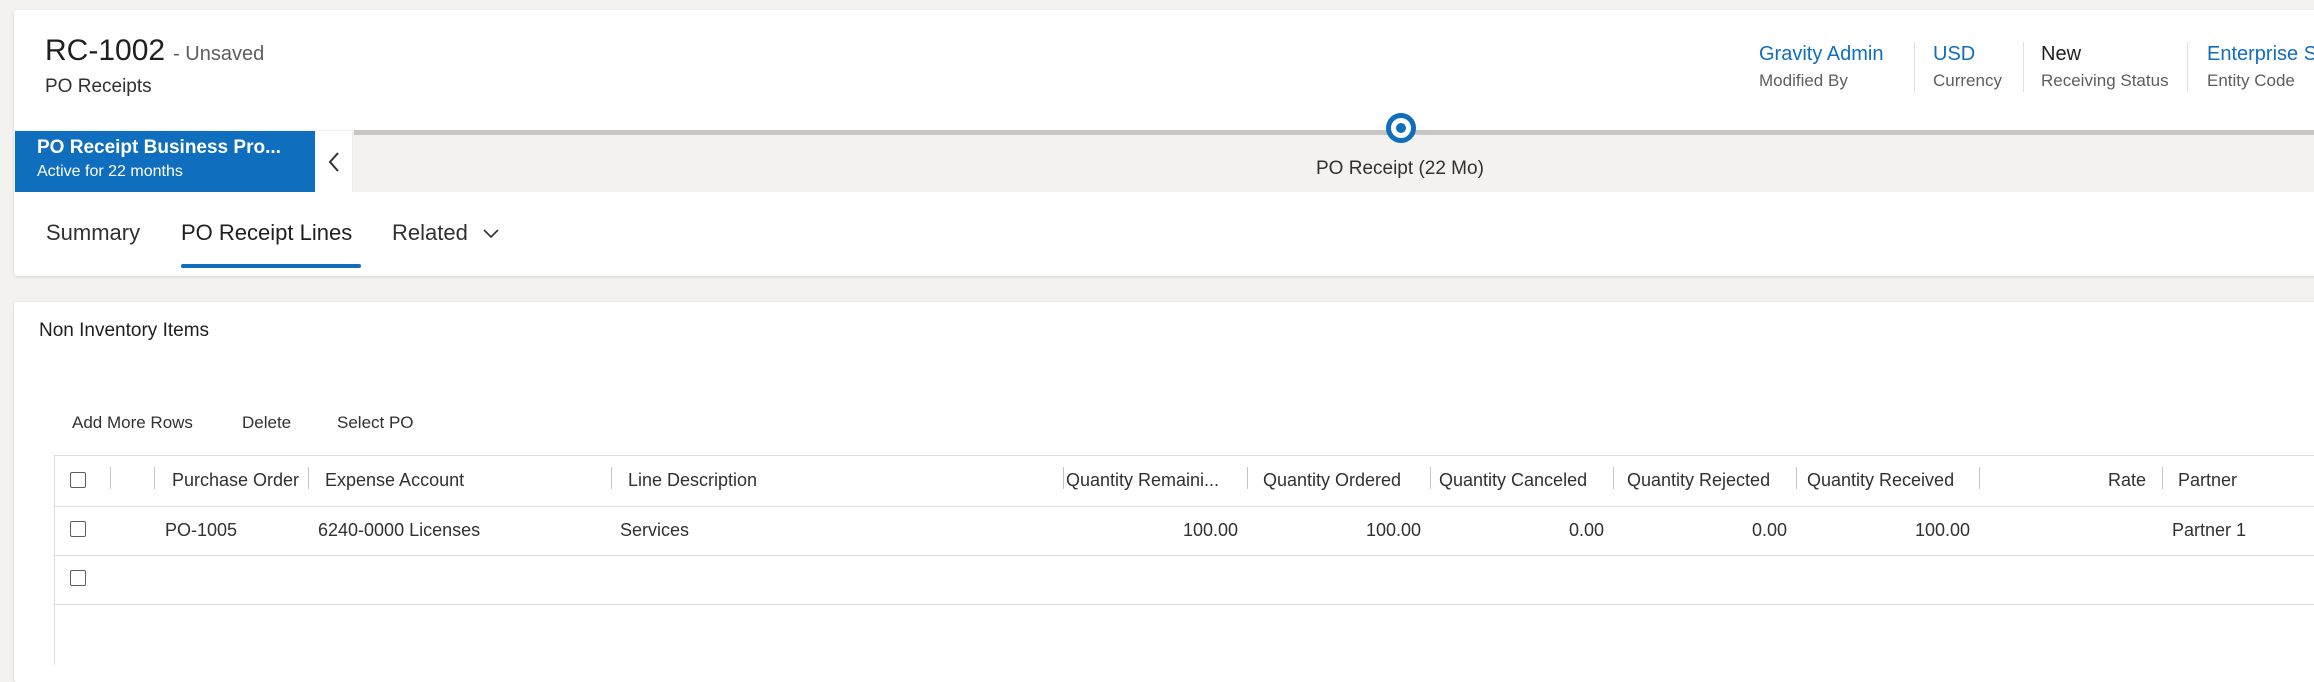 The height and width of the screenshot is (682, 2314). Describe the element at coordinates (201, 530) in the screenshot. I see `cell-purchase-order: PO-1005` at that location.